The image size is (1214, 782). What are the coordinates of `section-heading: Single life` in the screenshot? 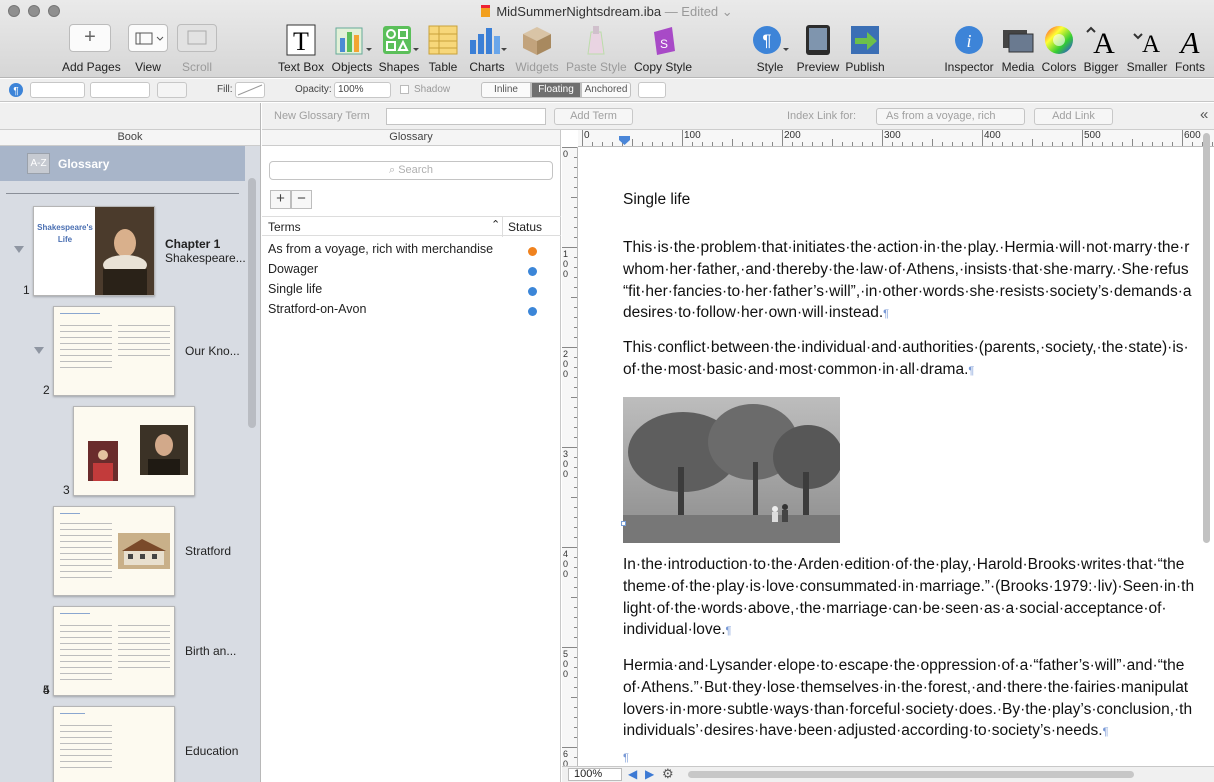 It's located at (657, 199).